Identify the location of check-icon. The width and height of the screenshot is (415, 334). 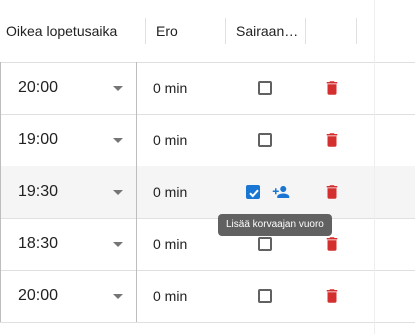
(254, 193).